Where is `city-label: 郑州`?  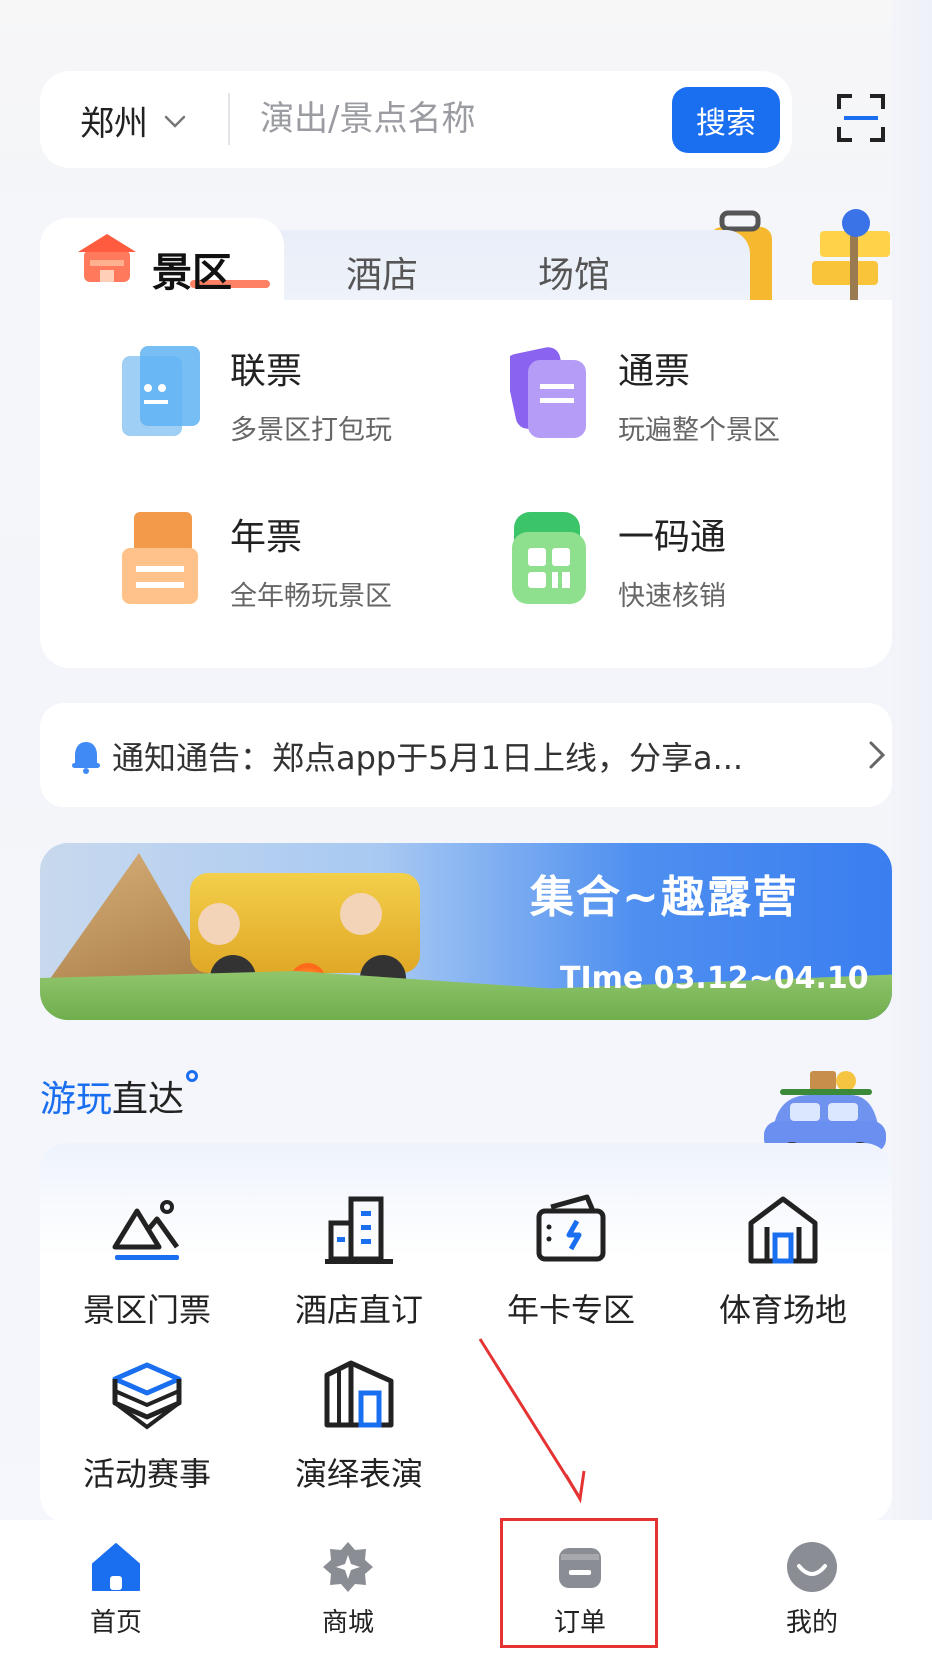
city-label: 郑州 is located at coordinates (114, 124).